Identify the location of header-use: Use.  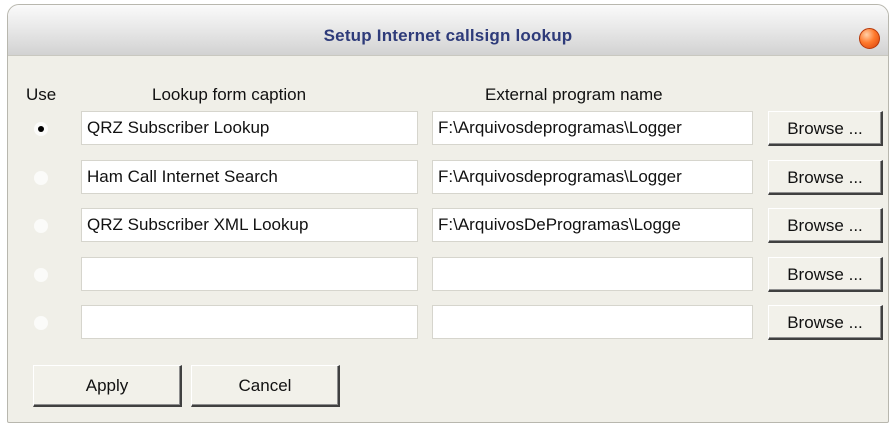
(41, 94).